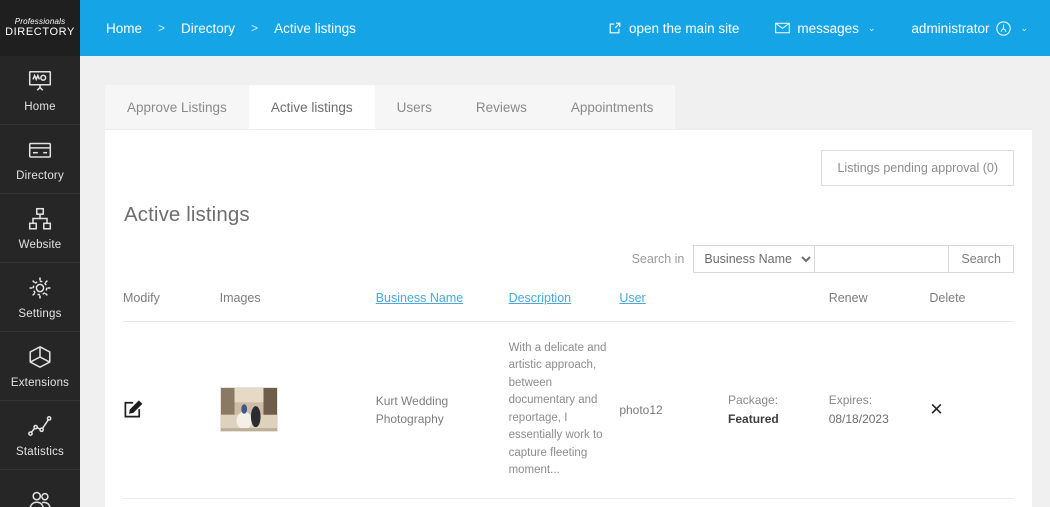  What do you see at coordinates (412, 409) in the screenshot?
I see `business-name-text: Kurt Wedding Photography` at bounding box center [412, 409].